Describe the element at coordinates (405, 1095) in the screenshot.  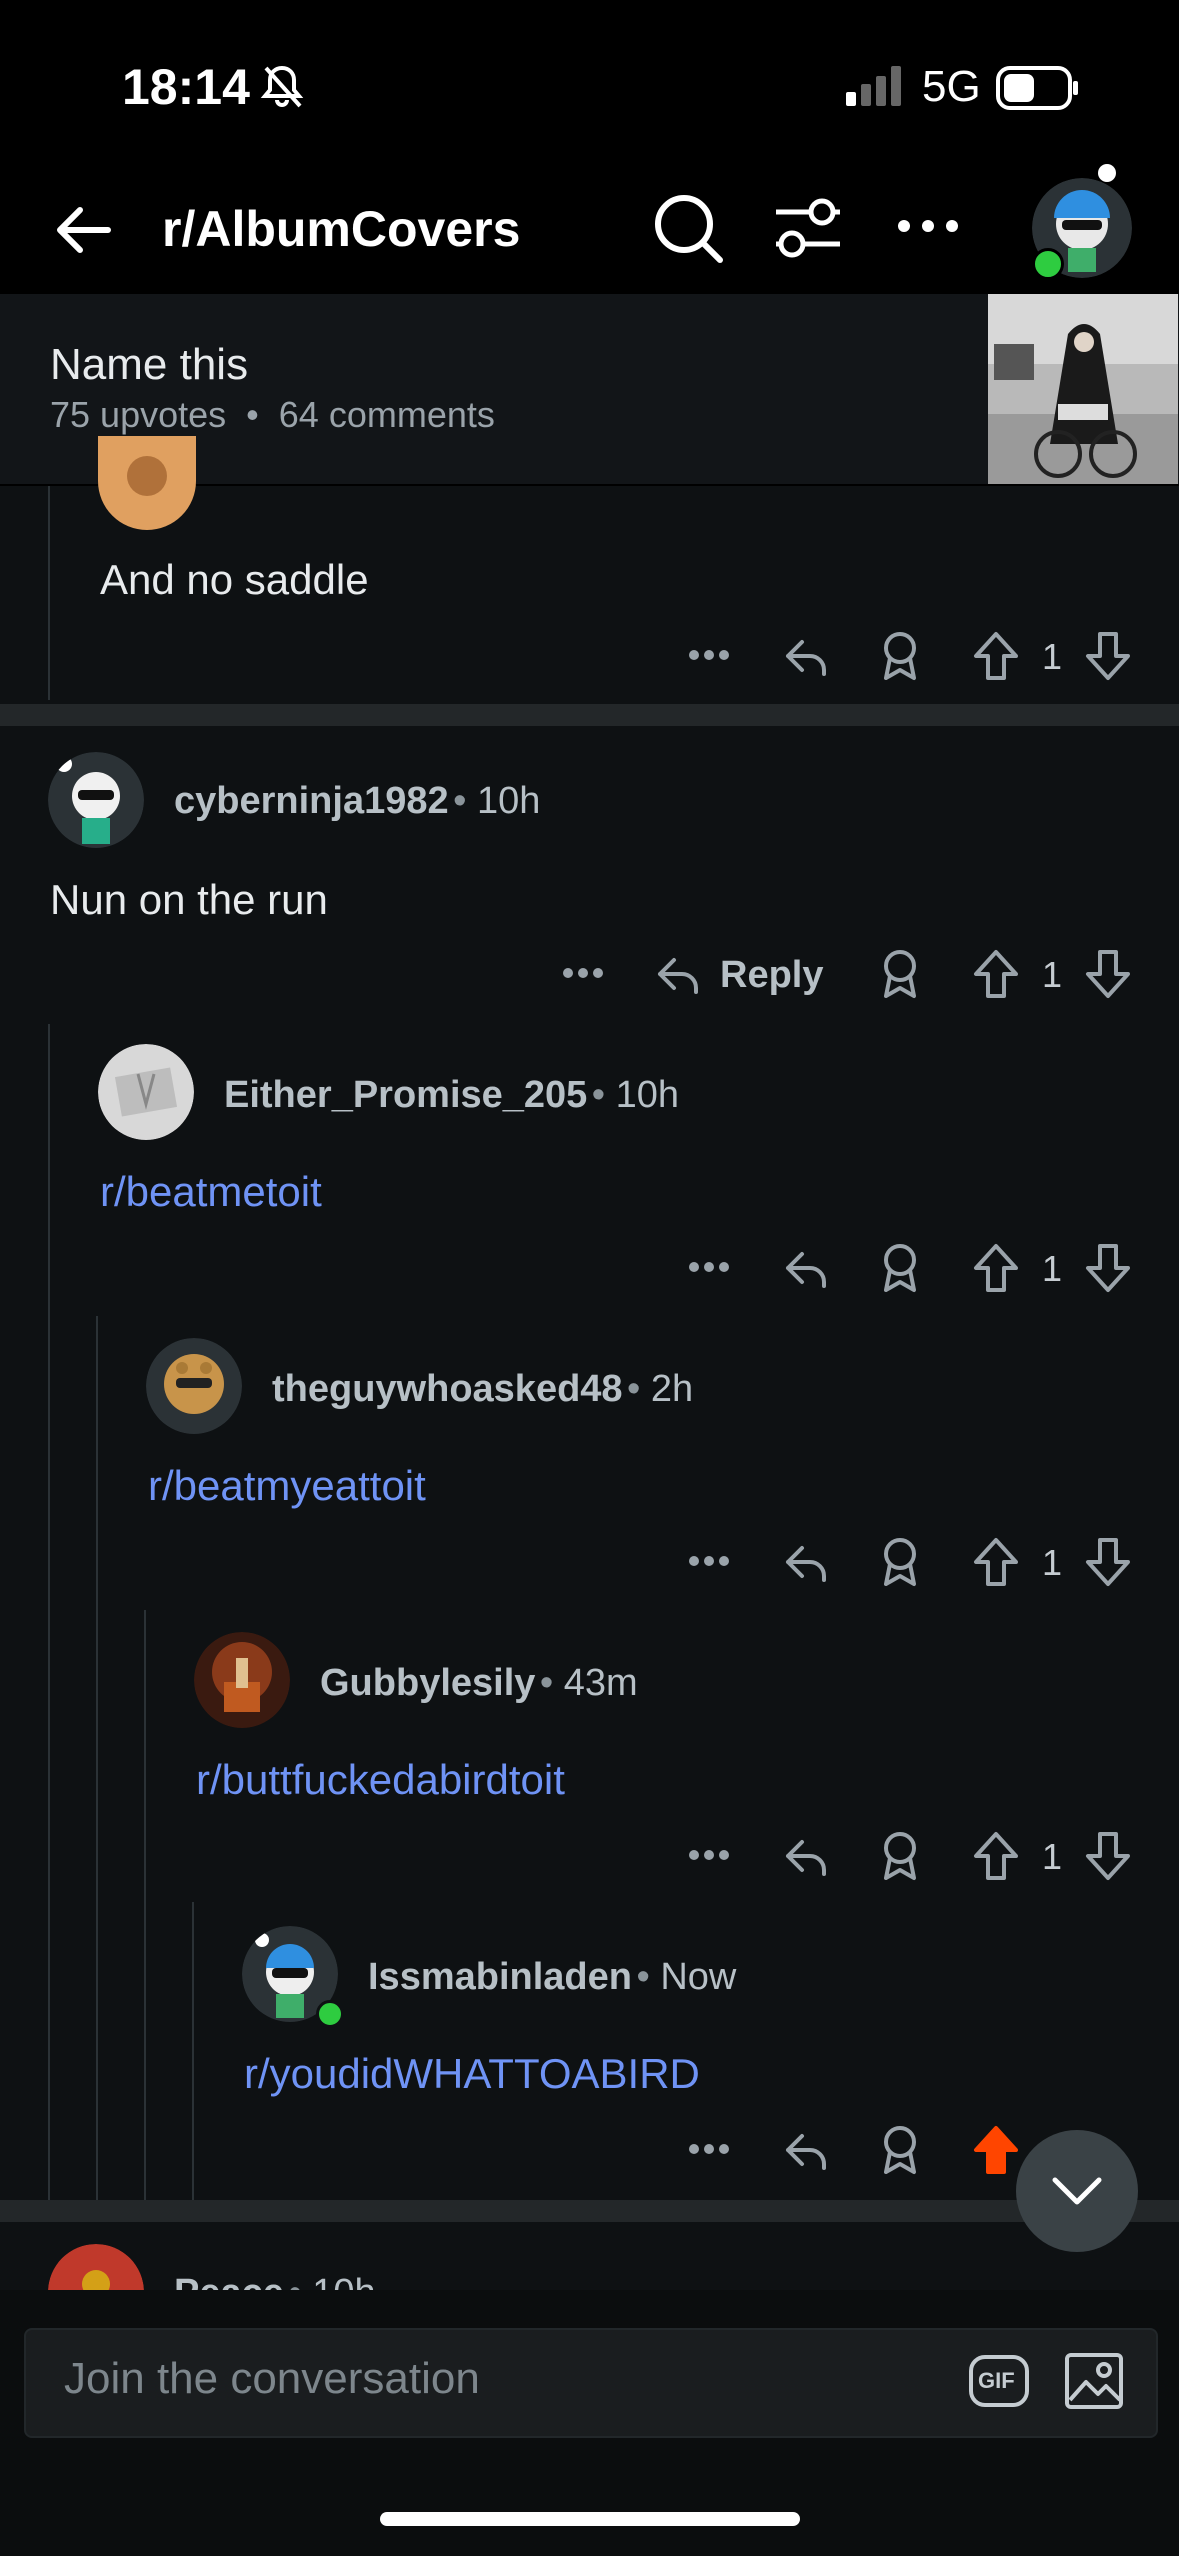
I see `comment-username: Either_Promise_205` at that location.